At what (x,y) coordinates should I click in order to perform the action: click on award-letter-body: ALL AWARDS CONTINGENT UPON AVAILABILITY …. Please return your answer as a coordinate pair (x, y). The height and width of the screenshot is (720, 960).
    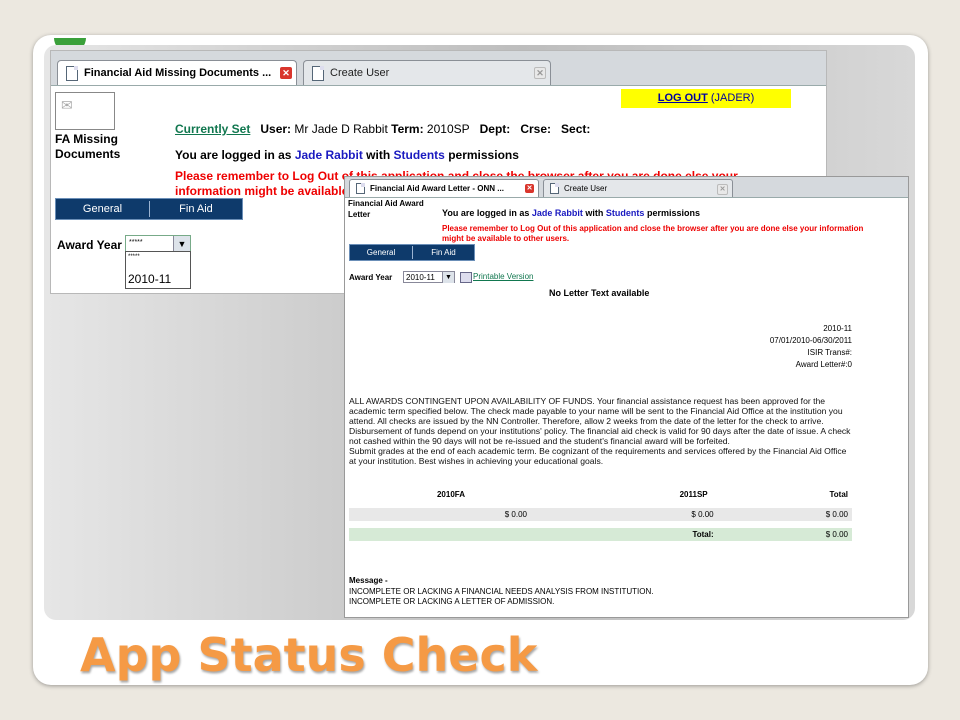
    Looking at the image, I should click on (601, 431).